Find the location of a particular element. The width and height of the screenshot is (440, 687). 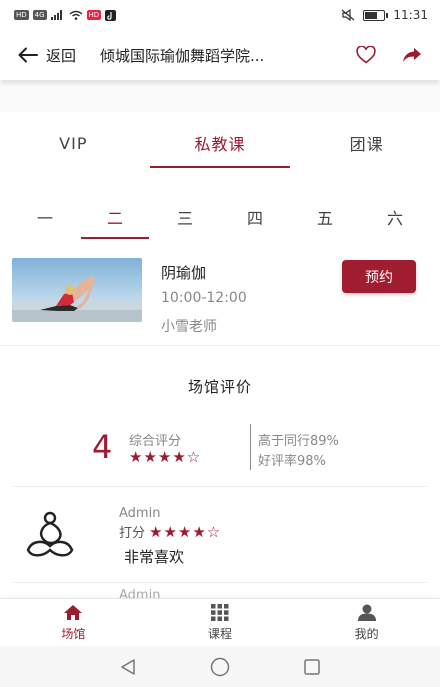

bottom-nav: 场馆 课程 我的 is located at coordinates (220, 622).